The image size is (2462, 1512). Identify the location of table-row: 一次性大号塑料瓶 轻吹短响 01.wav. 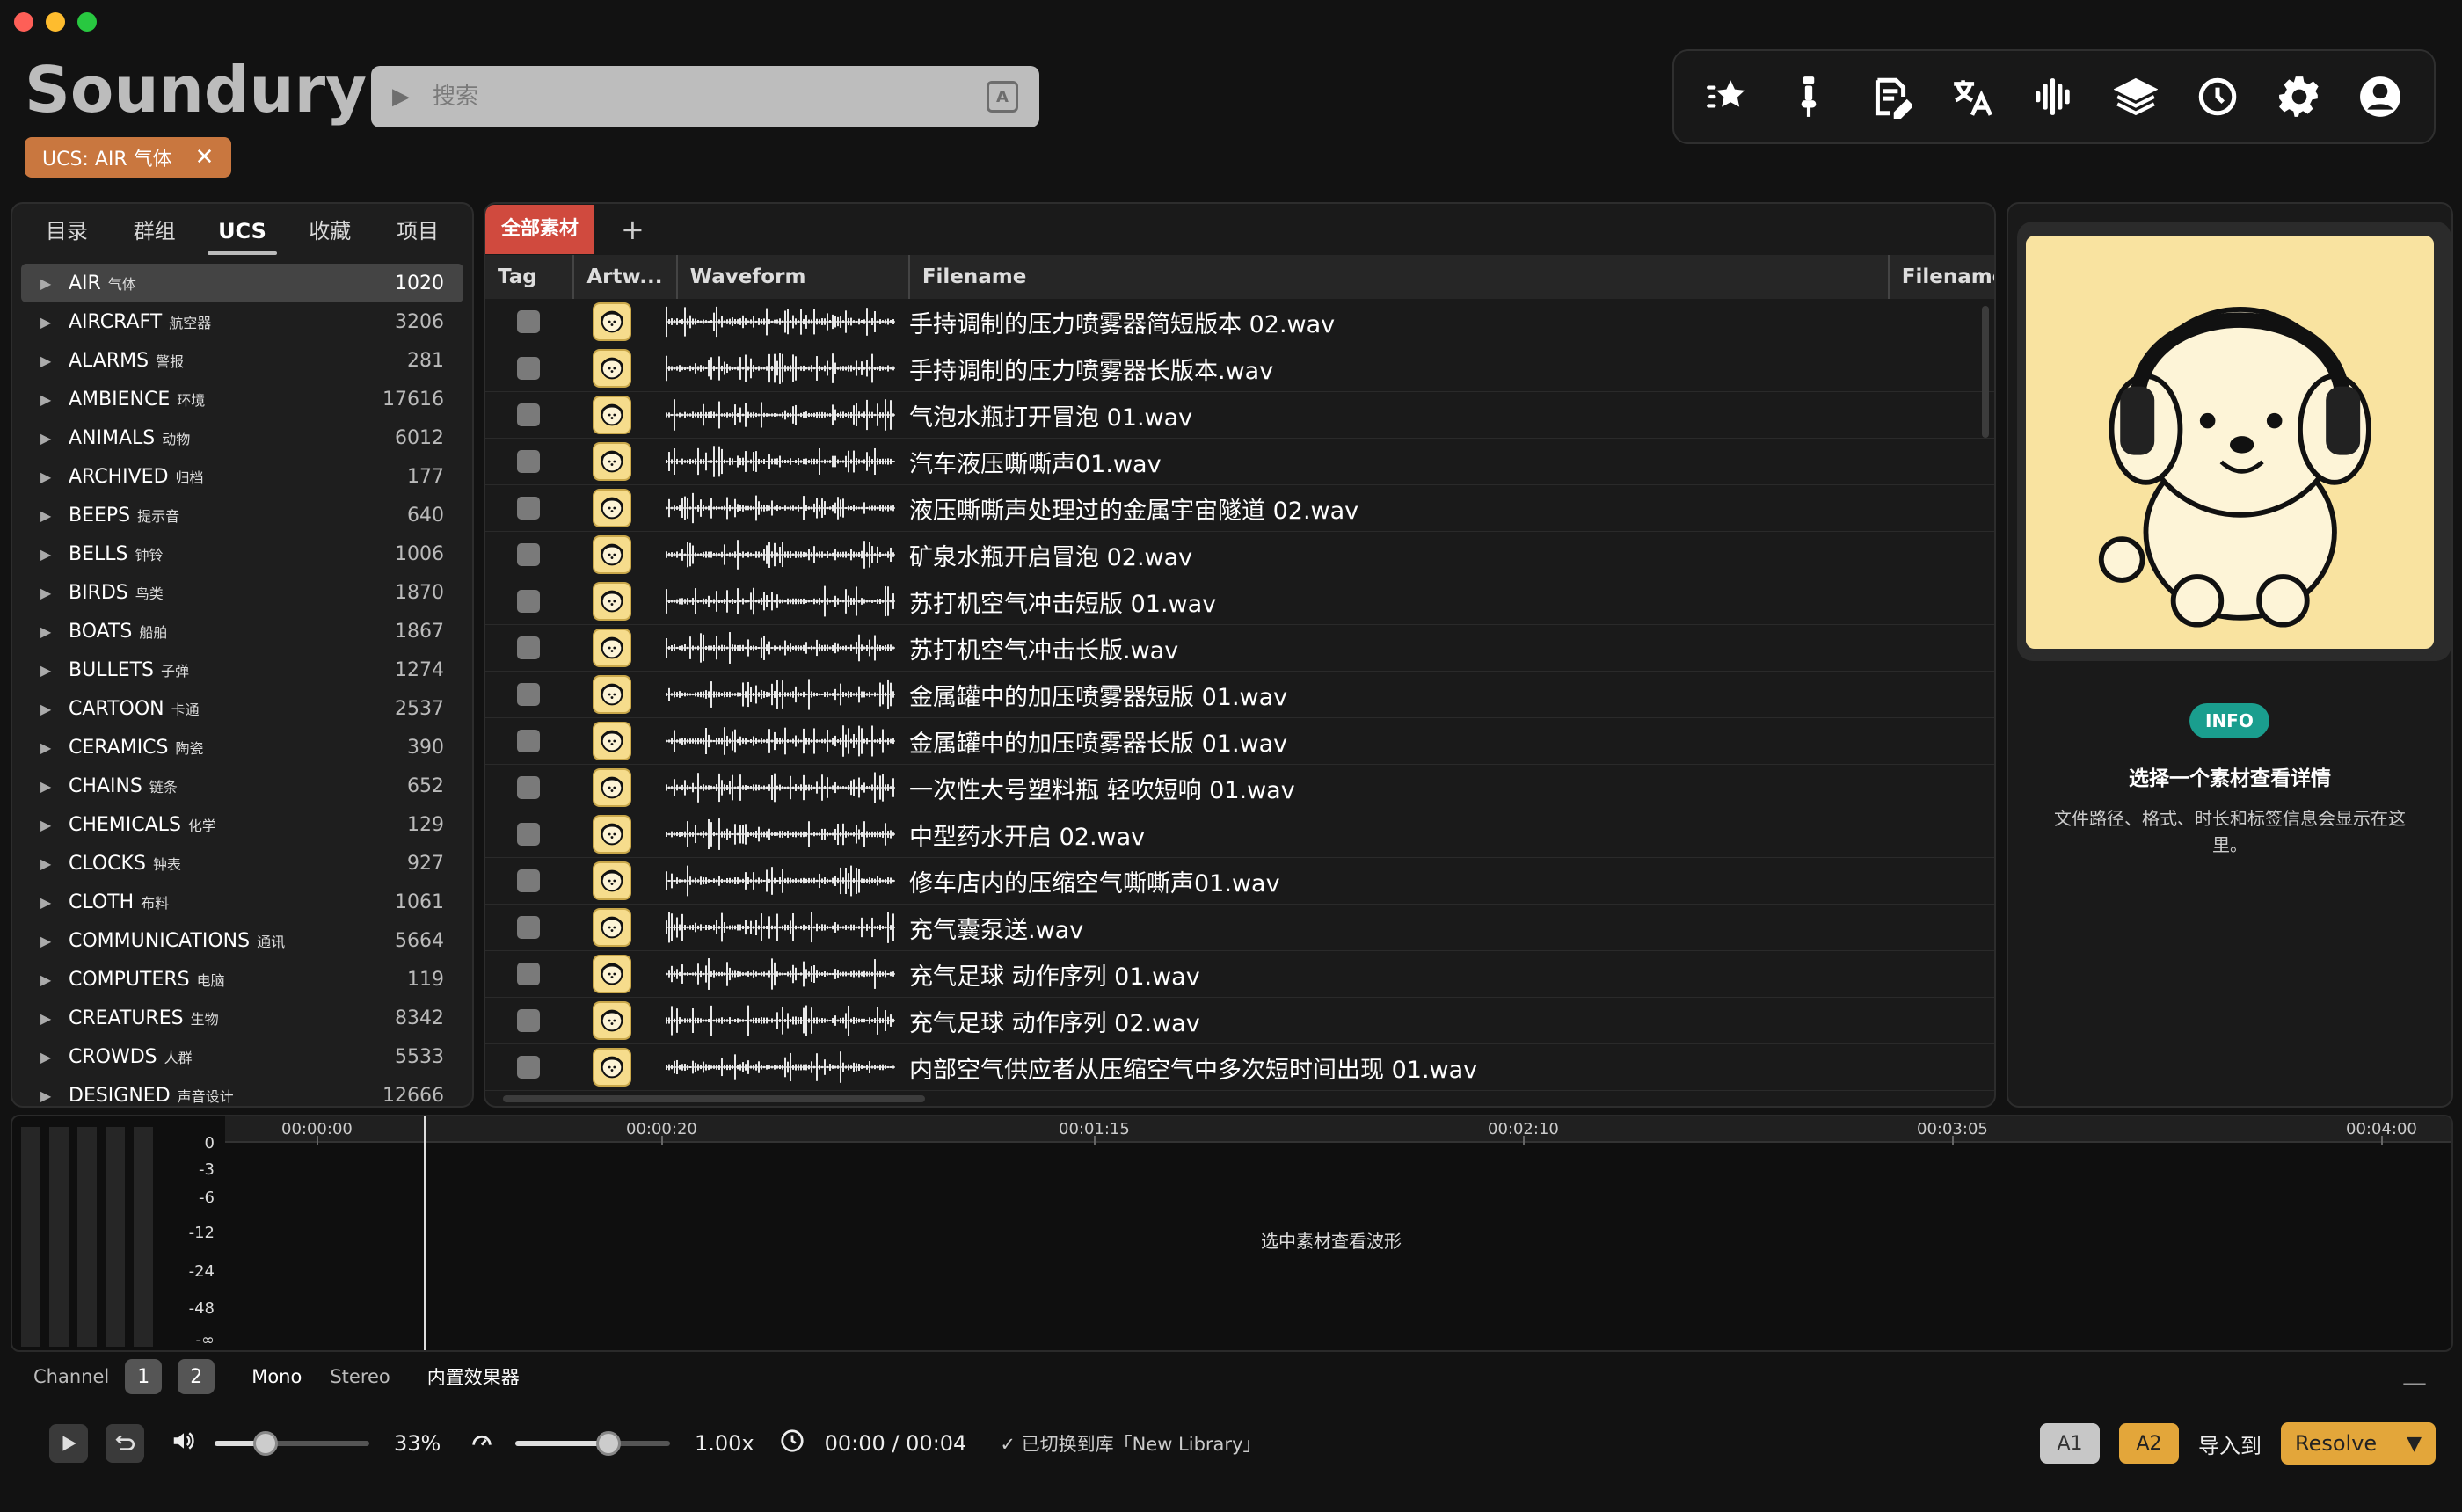
(1239, 788).